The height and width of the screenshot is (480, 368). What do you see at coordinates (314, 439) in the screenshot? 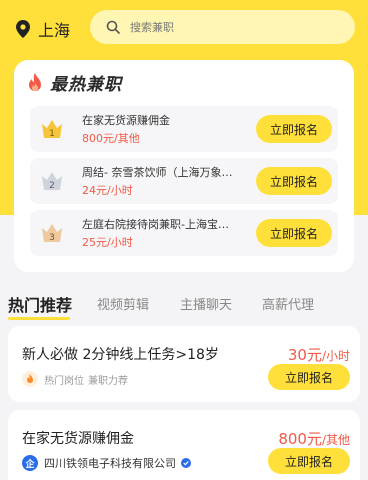
I see `job-pay: 800元/其他` at bounding box center [314, 439].